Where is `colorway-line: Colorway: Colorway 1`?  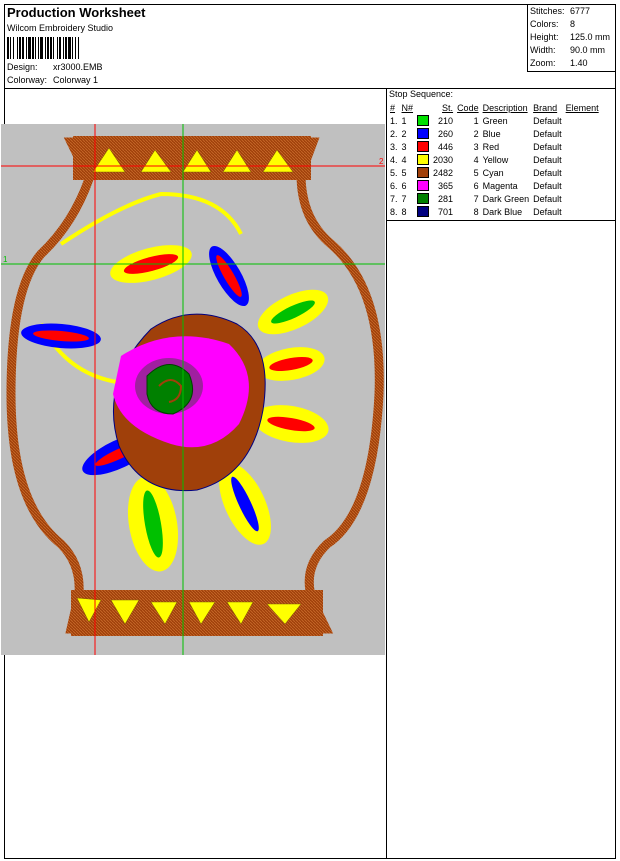
colorway-line: Colorway: Colorway 1 is located at coordinates (52, 80).